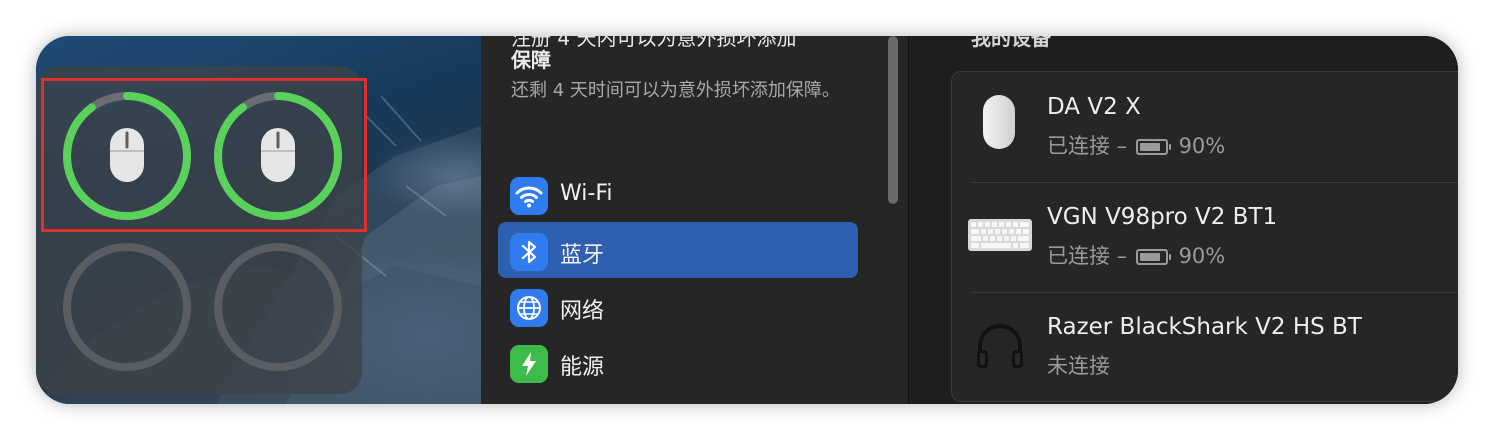 This screenshot has width=1494, height=440. I want to click on globe-icon, so click(529, 308).